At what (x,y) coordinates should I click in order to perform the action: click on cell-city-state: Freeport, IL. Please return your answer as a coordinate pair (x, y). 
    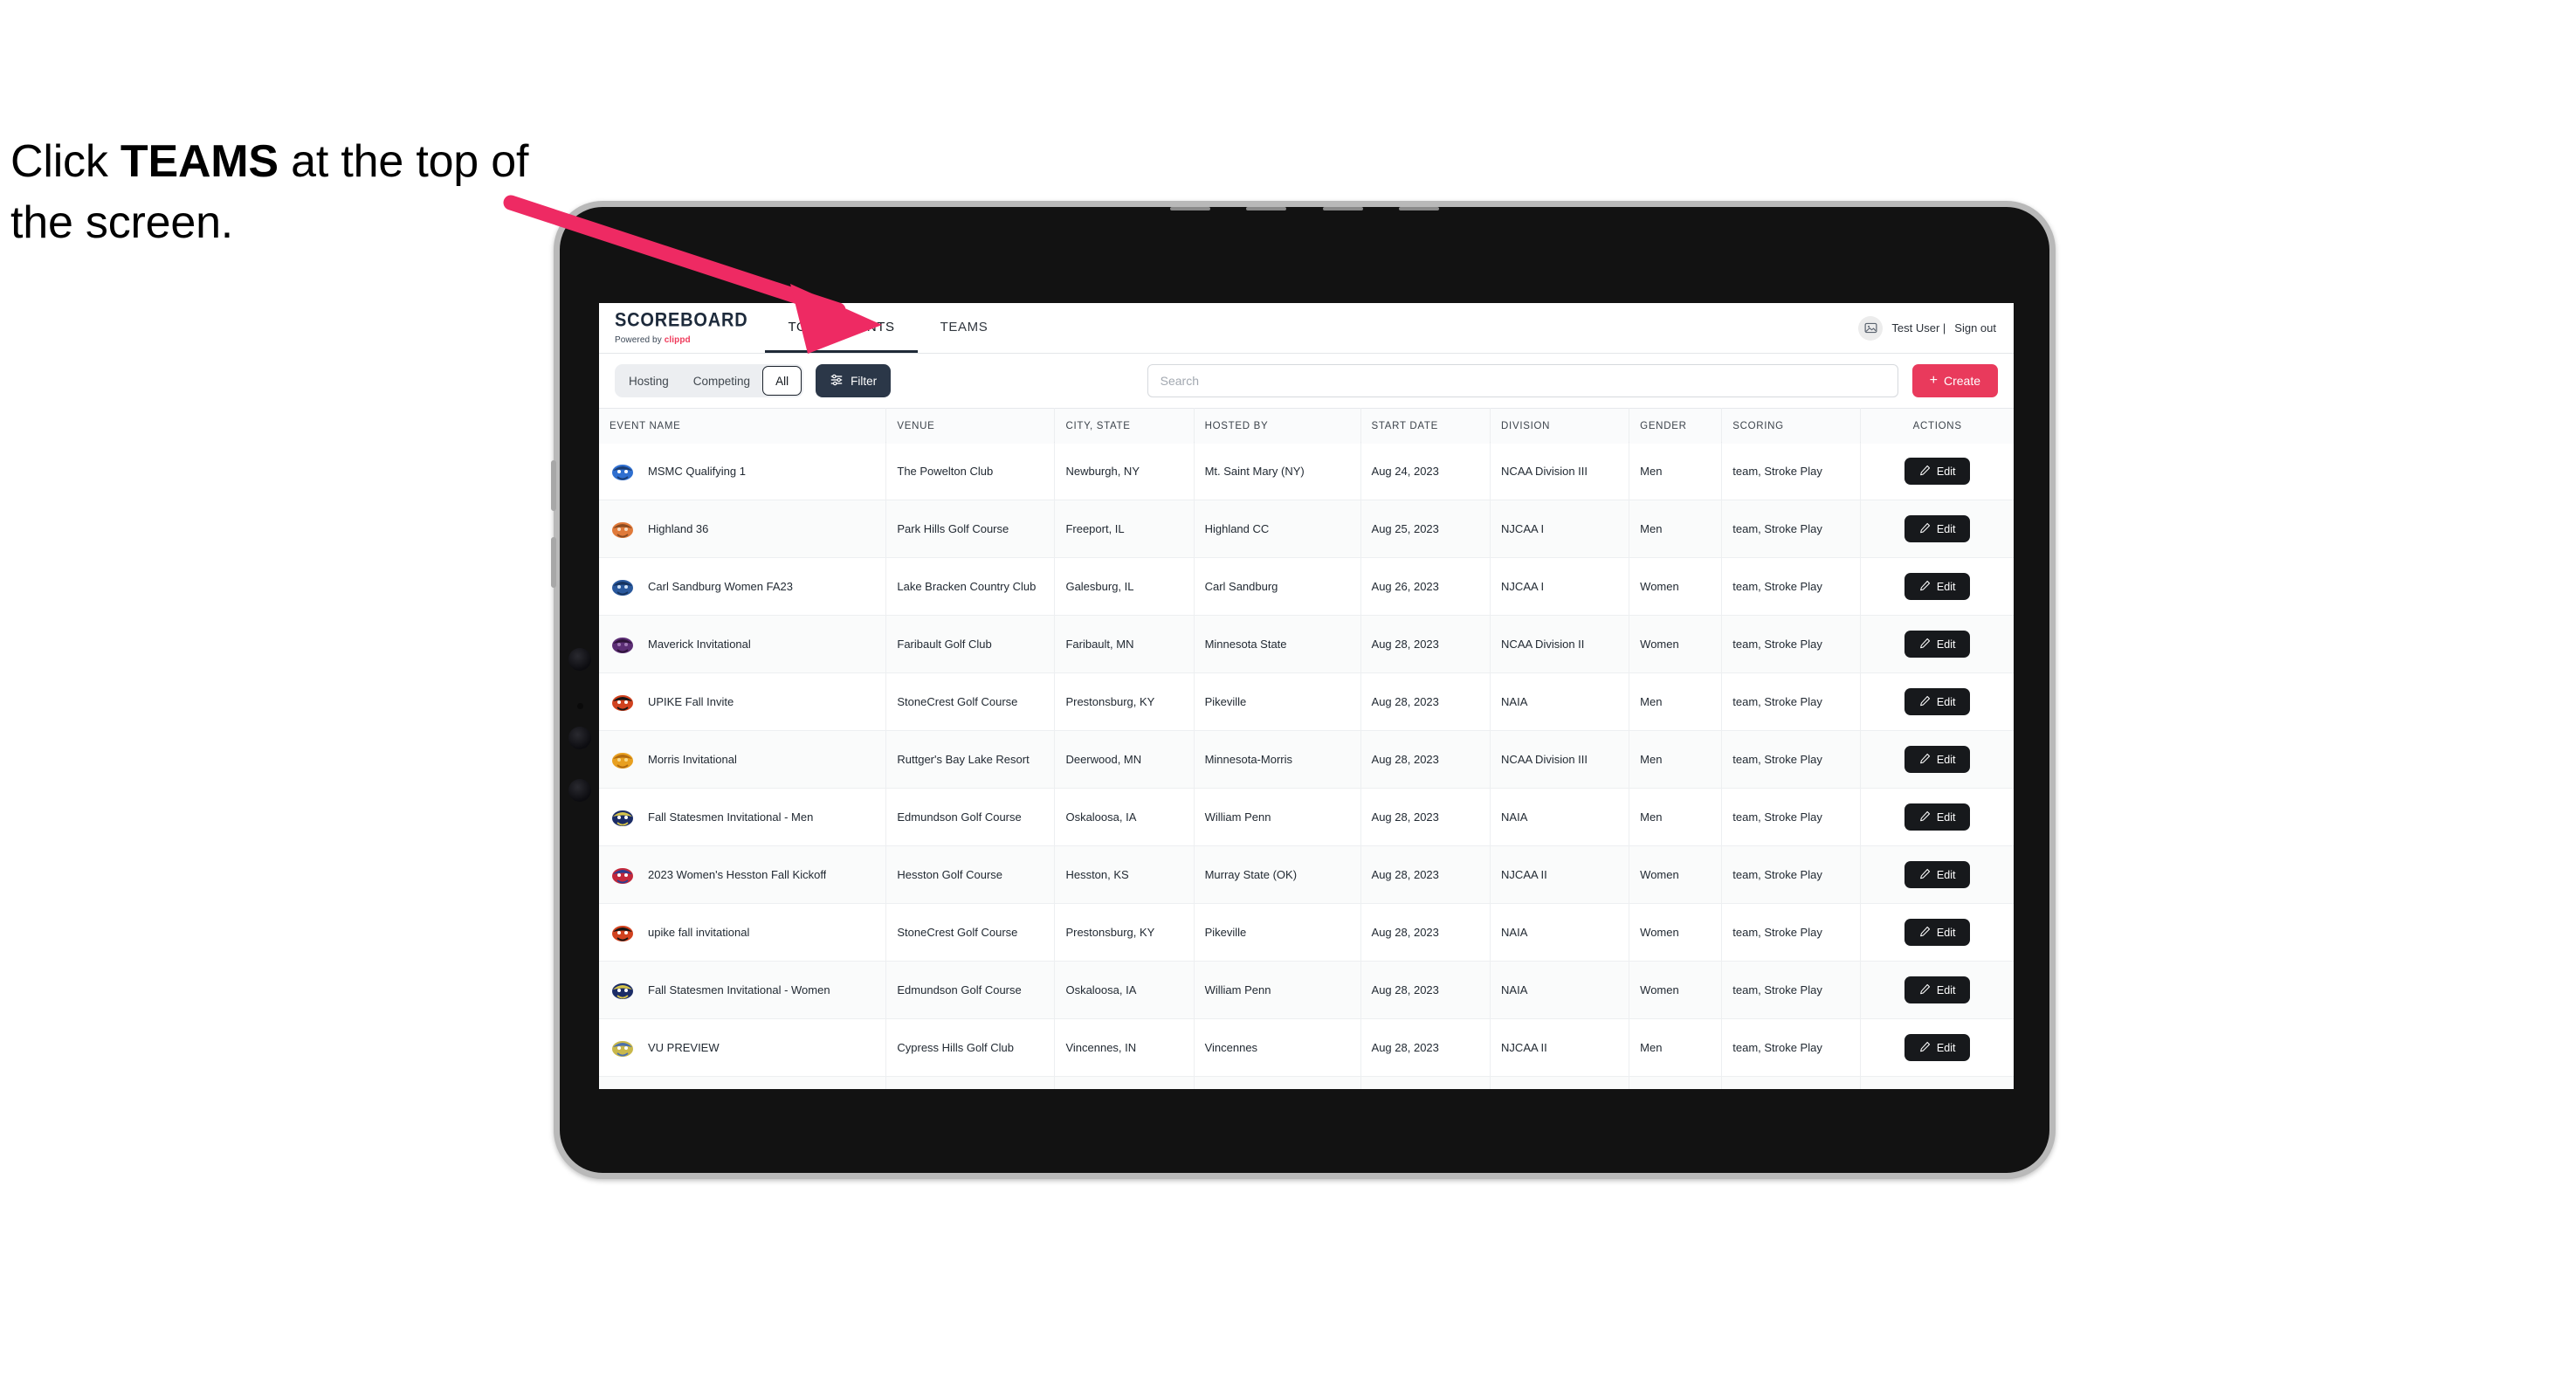
    Looking at the image, I should click on (1124, 529).